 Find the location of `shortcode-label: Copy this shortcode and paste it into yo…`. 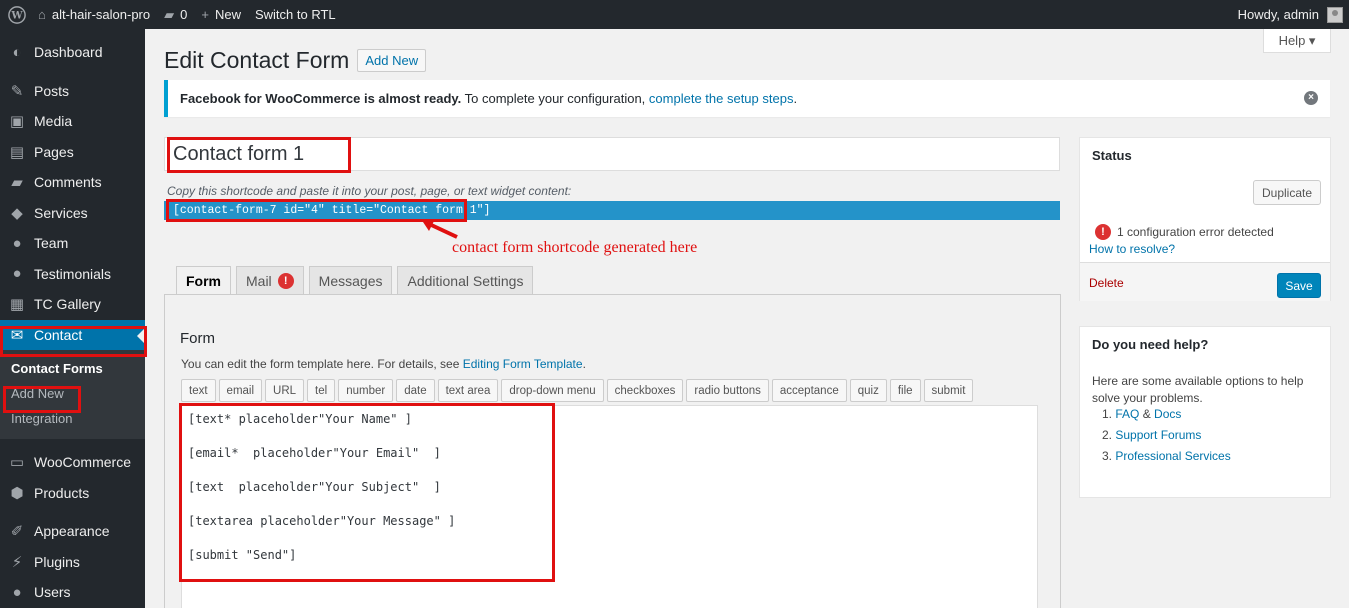

shortcode-label: Copy this shortcode and paste it into yo… is located at coordinates (369, 191).